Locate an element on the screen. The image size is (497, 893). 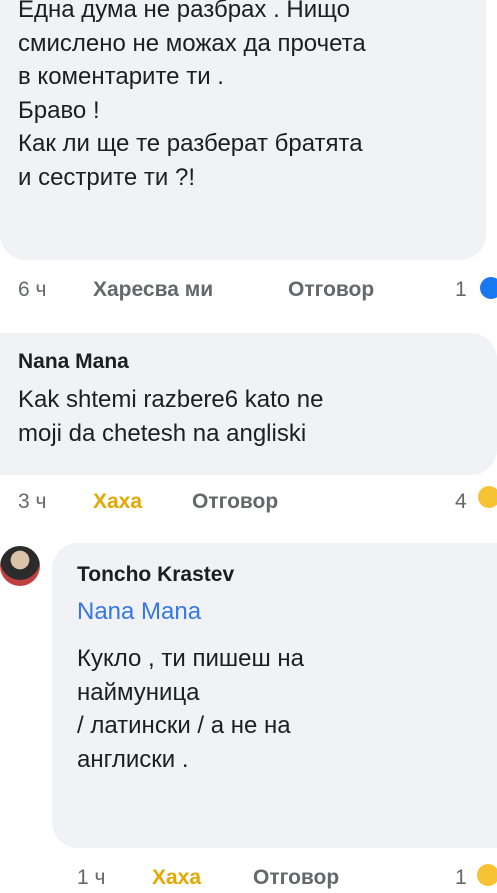
avatar is located at coordinates (20, 566).